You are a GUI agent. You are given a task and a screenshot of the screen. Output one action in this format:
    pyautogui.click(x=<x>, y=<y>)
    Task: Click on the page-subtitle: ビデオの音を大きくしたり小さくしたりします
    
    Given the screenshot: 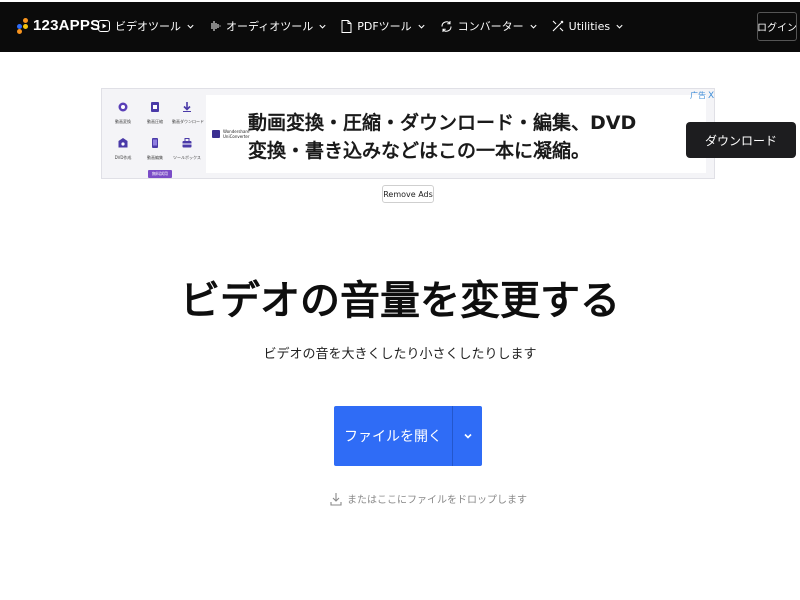 What is the action you would take?
    pyautogui.click(x=400, y=354)
    